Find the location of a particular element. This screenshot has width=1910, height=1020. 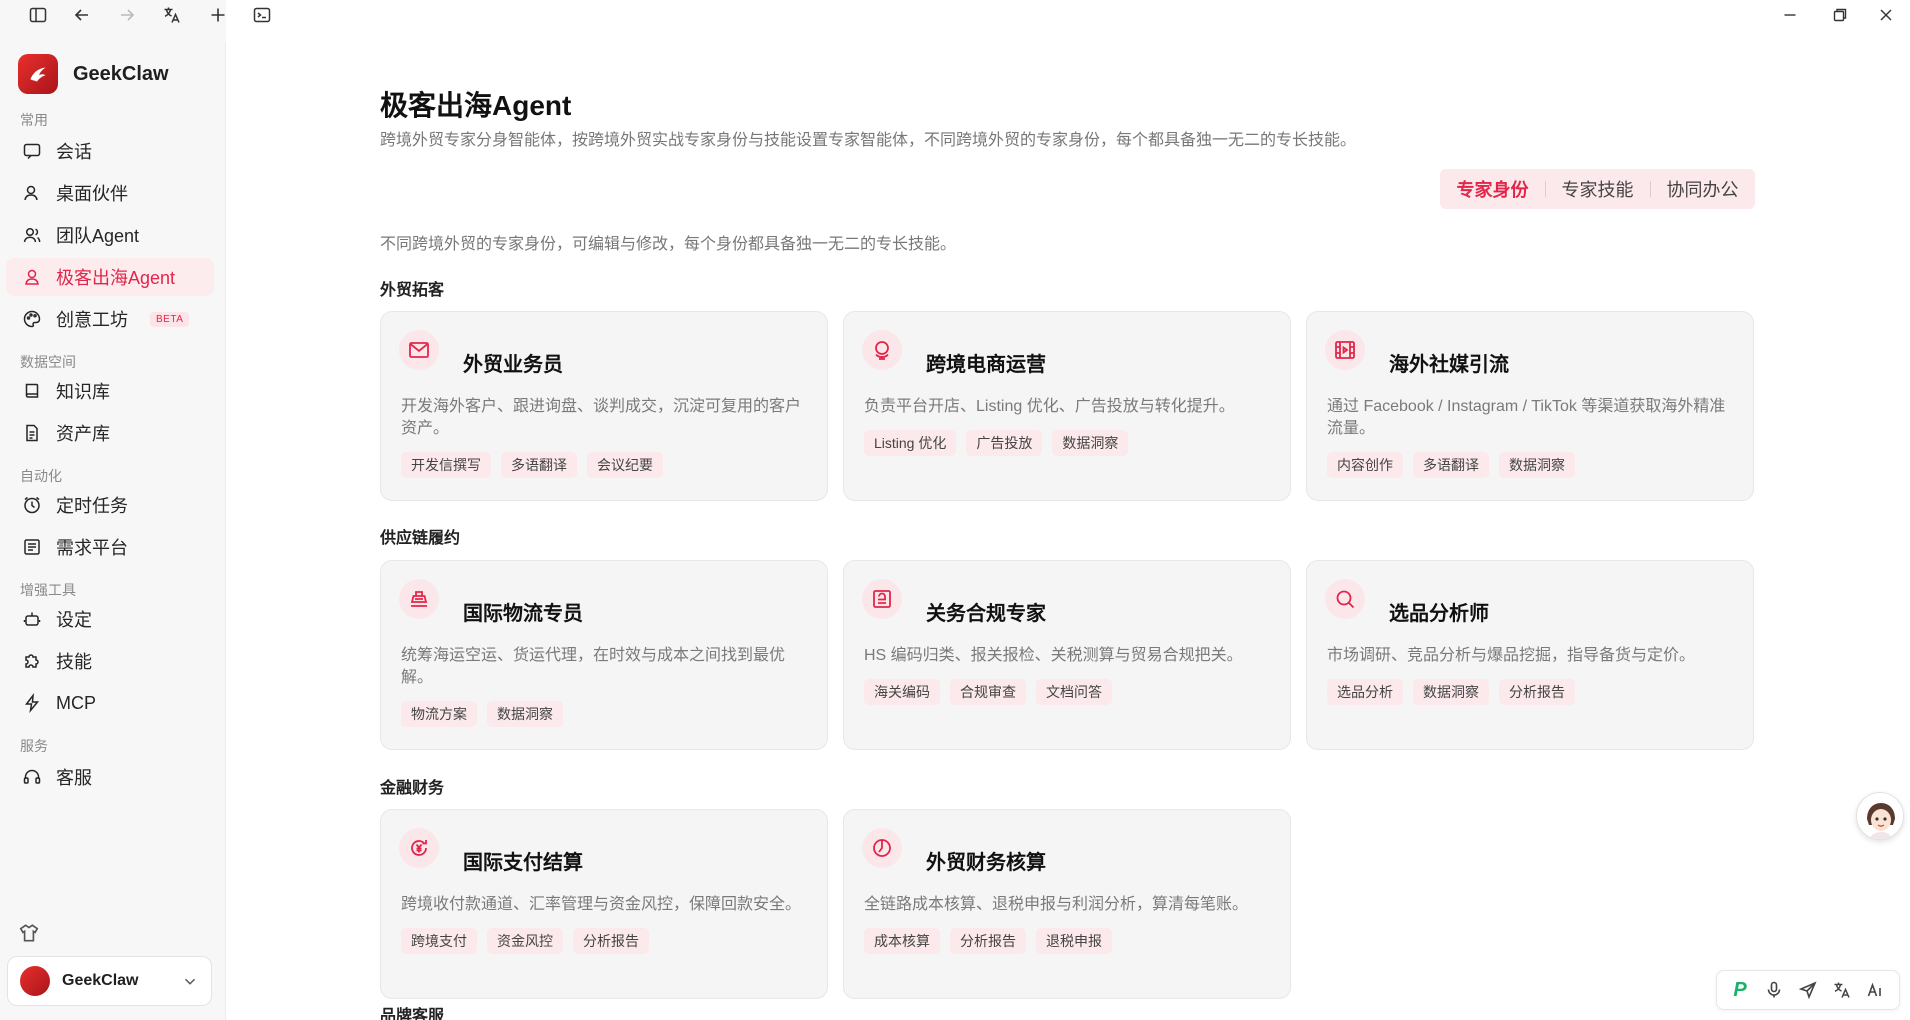

sidebar-item-label: 会话 is located at coordinates (74, 152).